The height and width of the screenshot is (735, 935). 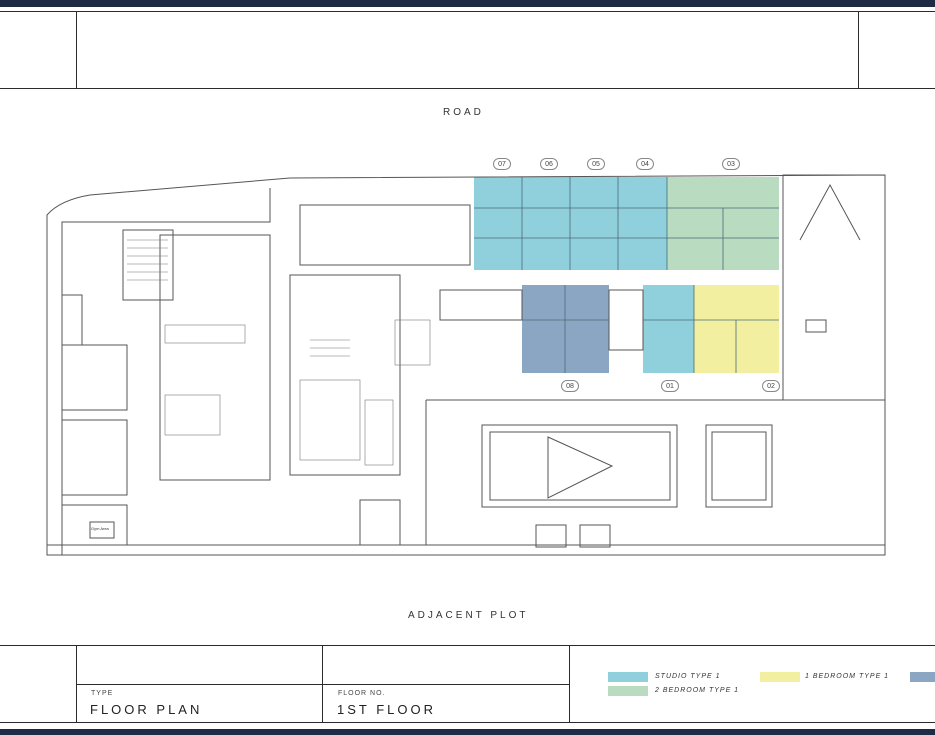 What do you see at coordinates (323, 684) in the screenshot?
I see `title-divider` at bounding box center [323, 684].